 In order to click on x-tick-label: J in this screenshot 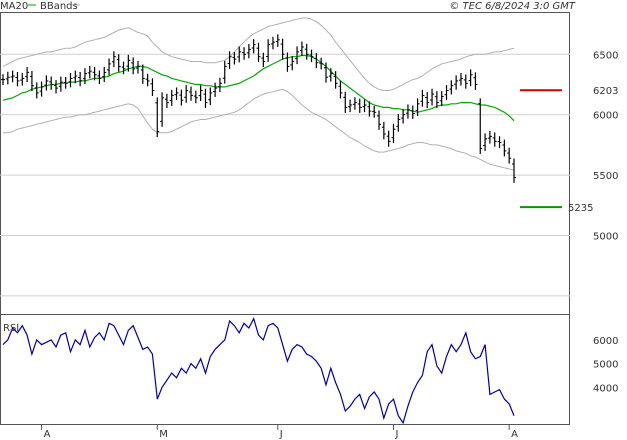, I will do `click(281, 434)`.